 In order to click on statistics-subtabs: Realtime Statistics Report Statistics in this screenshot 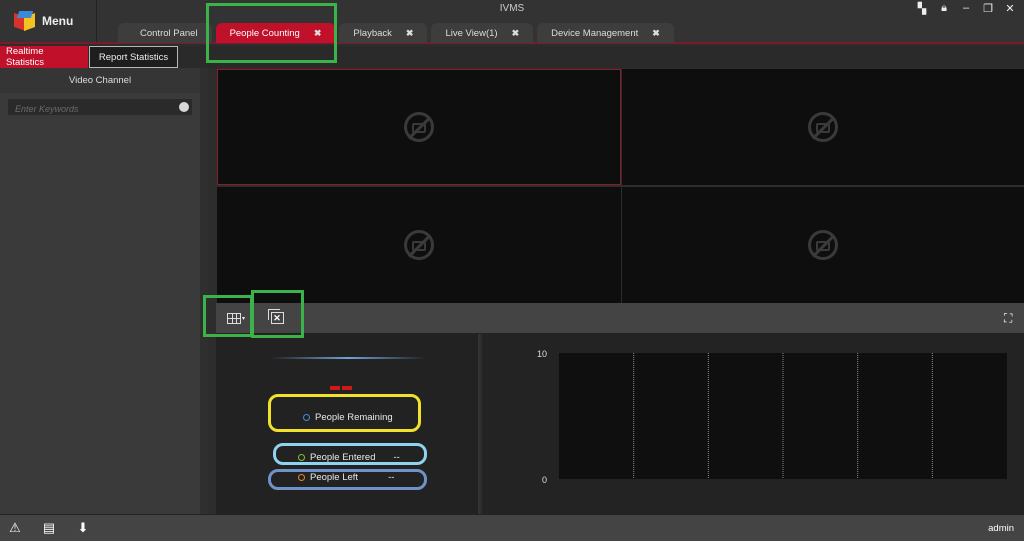, I will do `click(512, 57)`.